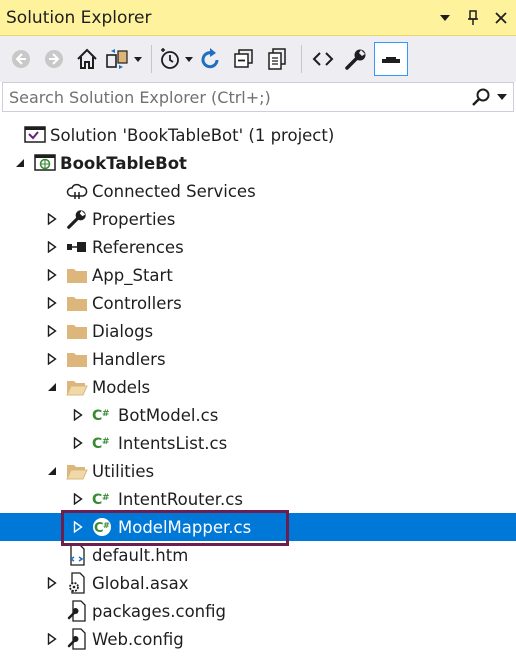 The height and width of the screenshot is (671, 516). Describe the element at coordinates (140, 583) in the screenshot. I see `tree-item-label: Global.asax` at that location.